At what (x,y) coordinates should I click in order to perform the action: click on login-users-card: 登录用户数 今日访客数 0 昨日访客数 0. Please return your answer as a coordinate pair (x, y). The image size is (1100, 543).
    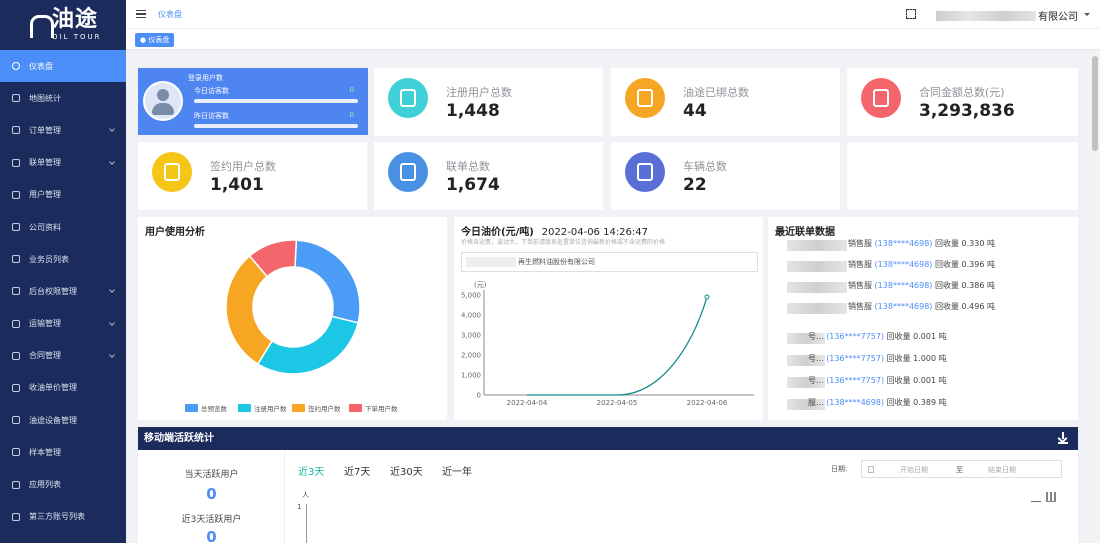
    Looking at the image, I should click on (253, 101).